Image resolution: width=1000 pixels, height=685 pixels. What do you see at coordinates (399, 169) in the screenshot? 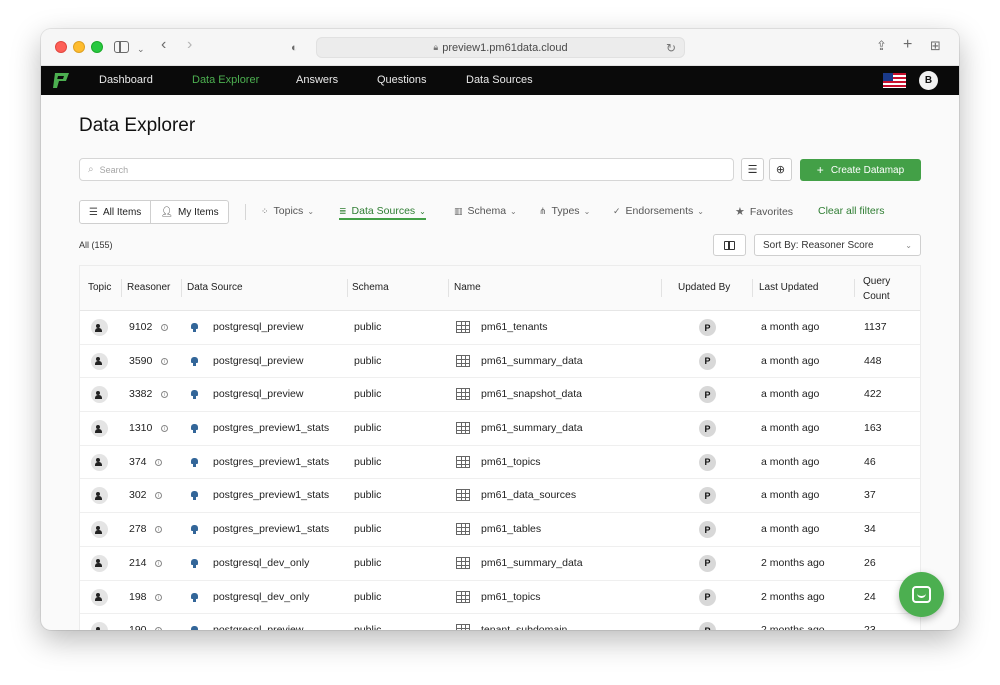
I see `search-input` at bounding box center [399, 169].